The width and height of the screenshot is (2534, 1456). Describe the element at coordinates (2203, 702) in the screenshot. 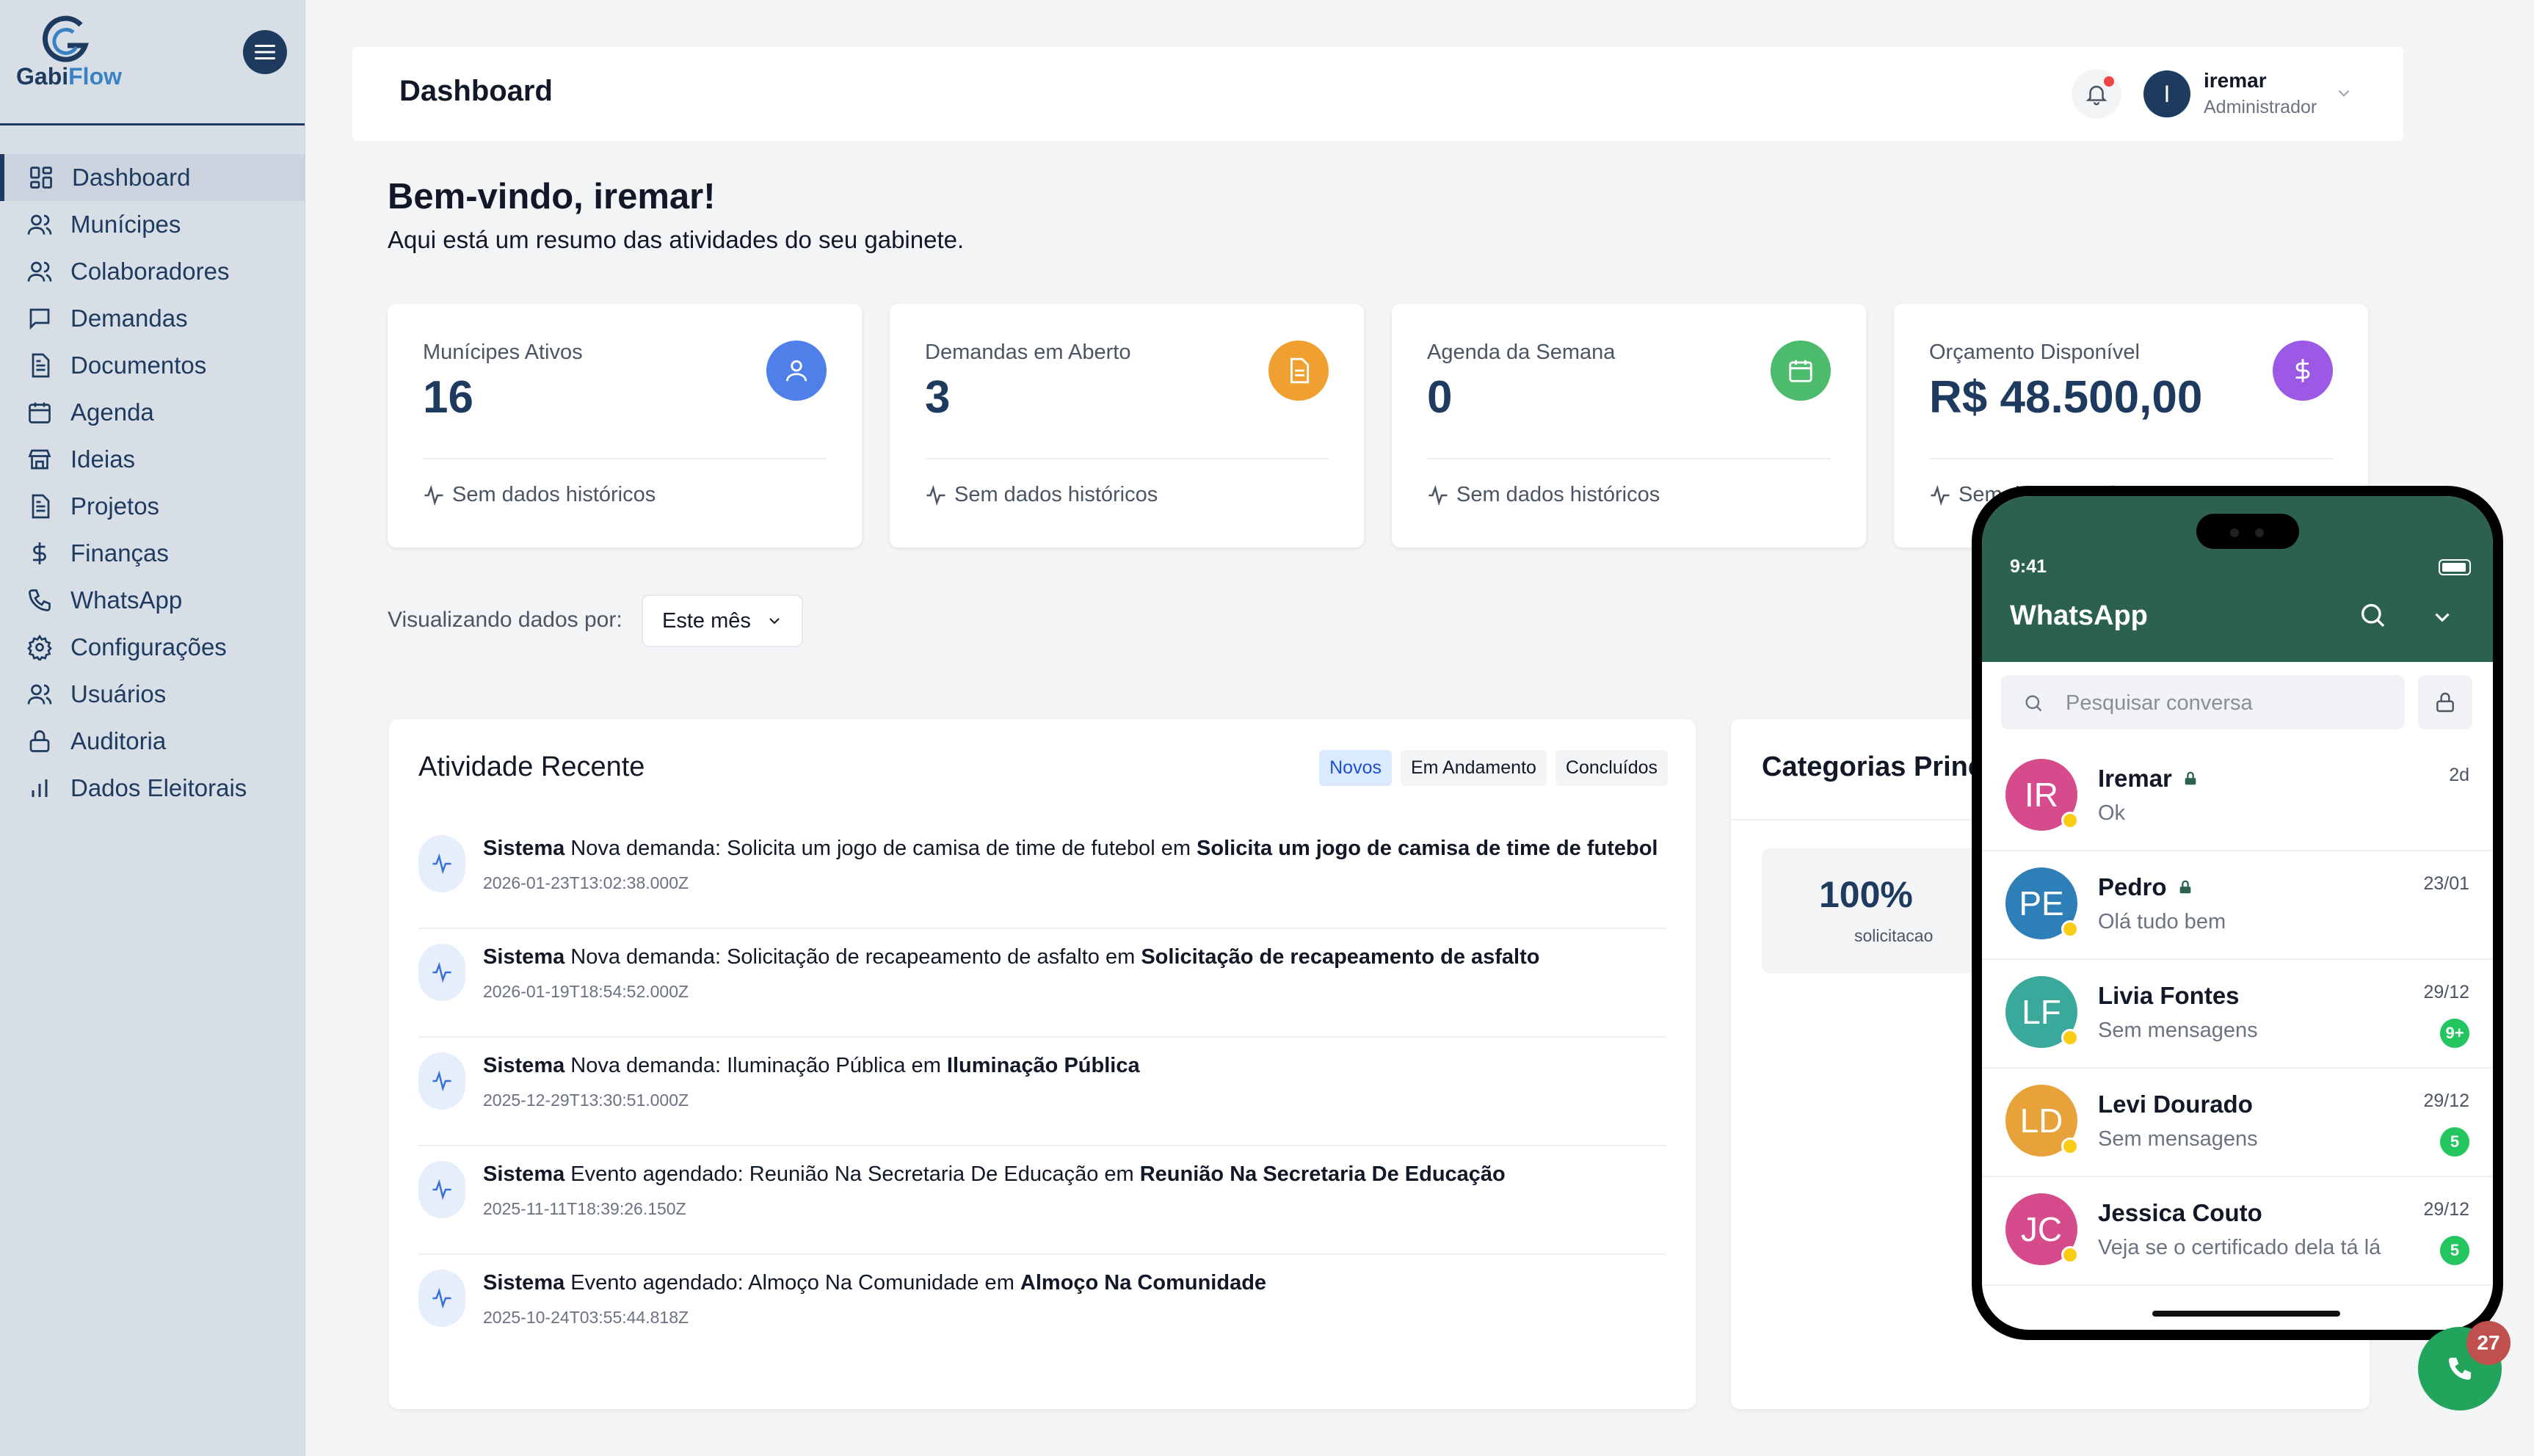

I see `whatsapp-search-input: Pesquisar conversa` at that location.